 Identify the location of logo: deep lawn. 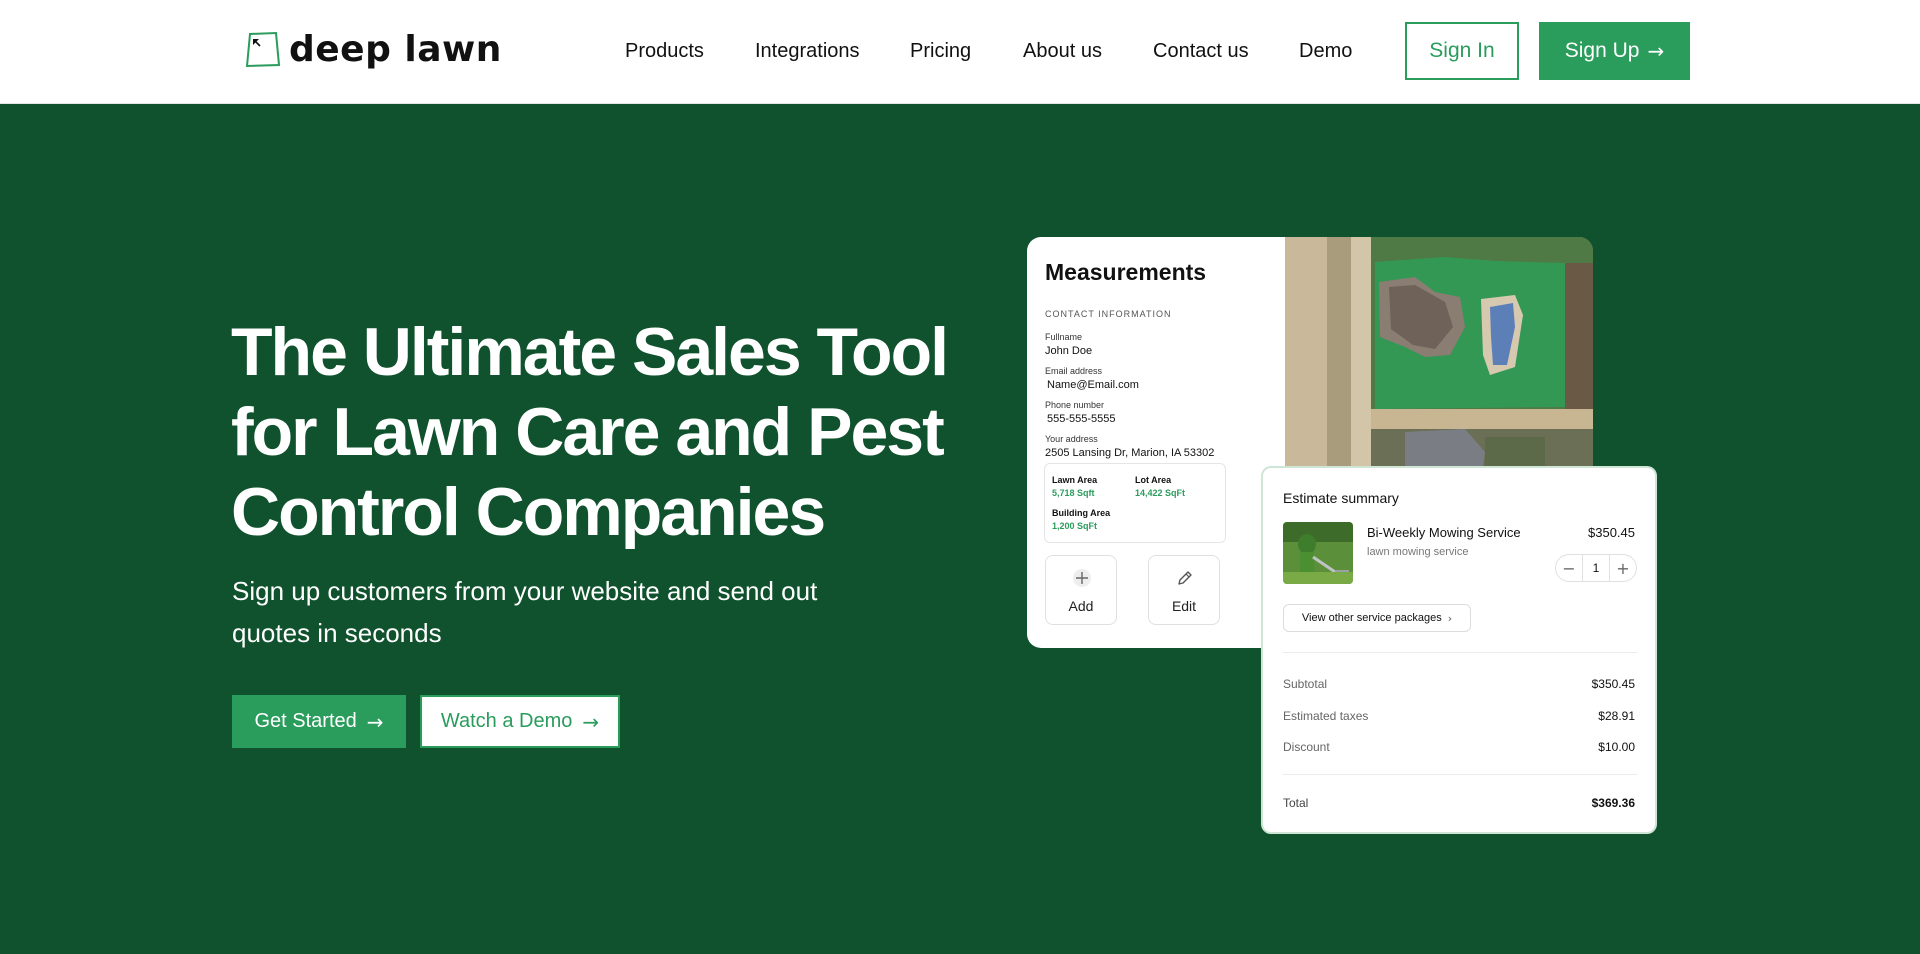
(373, 50).